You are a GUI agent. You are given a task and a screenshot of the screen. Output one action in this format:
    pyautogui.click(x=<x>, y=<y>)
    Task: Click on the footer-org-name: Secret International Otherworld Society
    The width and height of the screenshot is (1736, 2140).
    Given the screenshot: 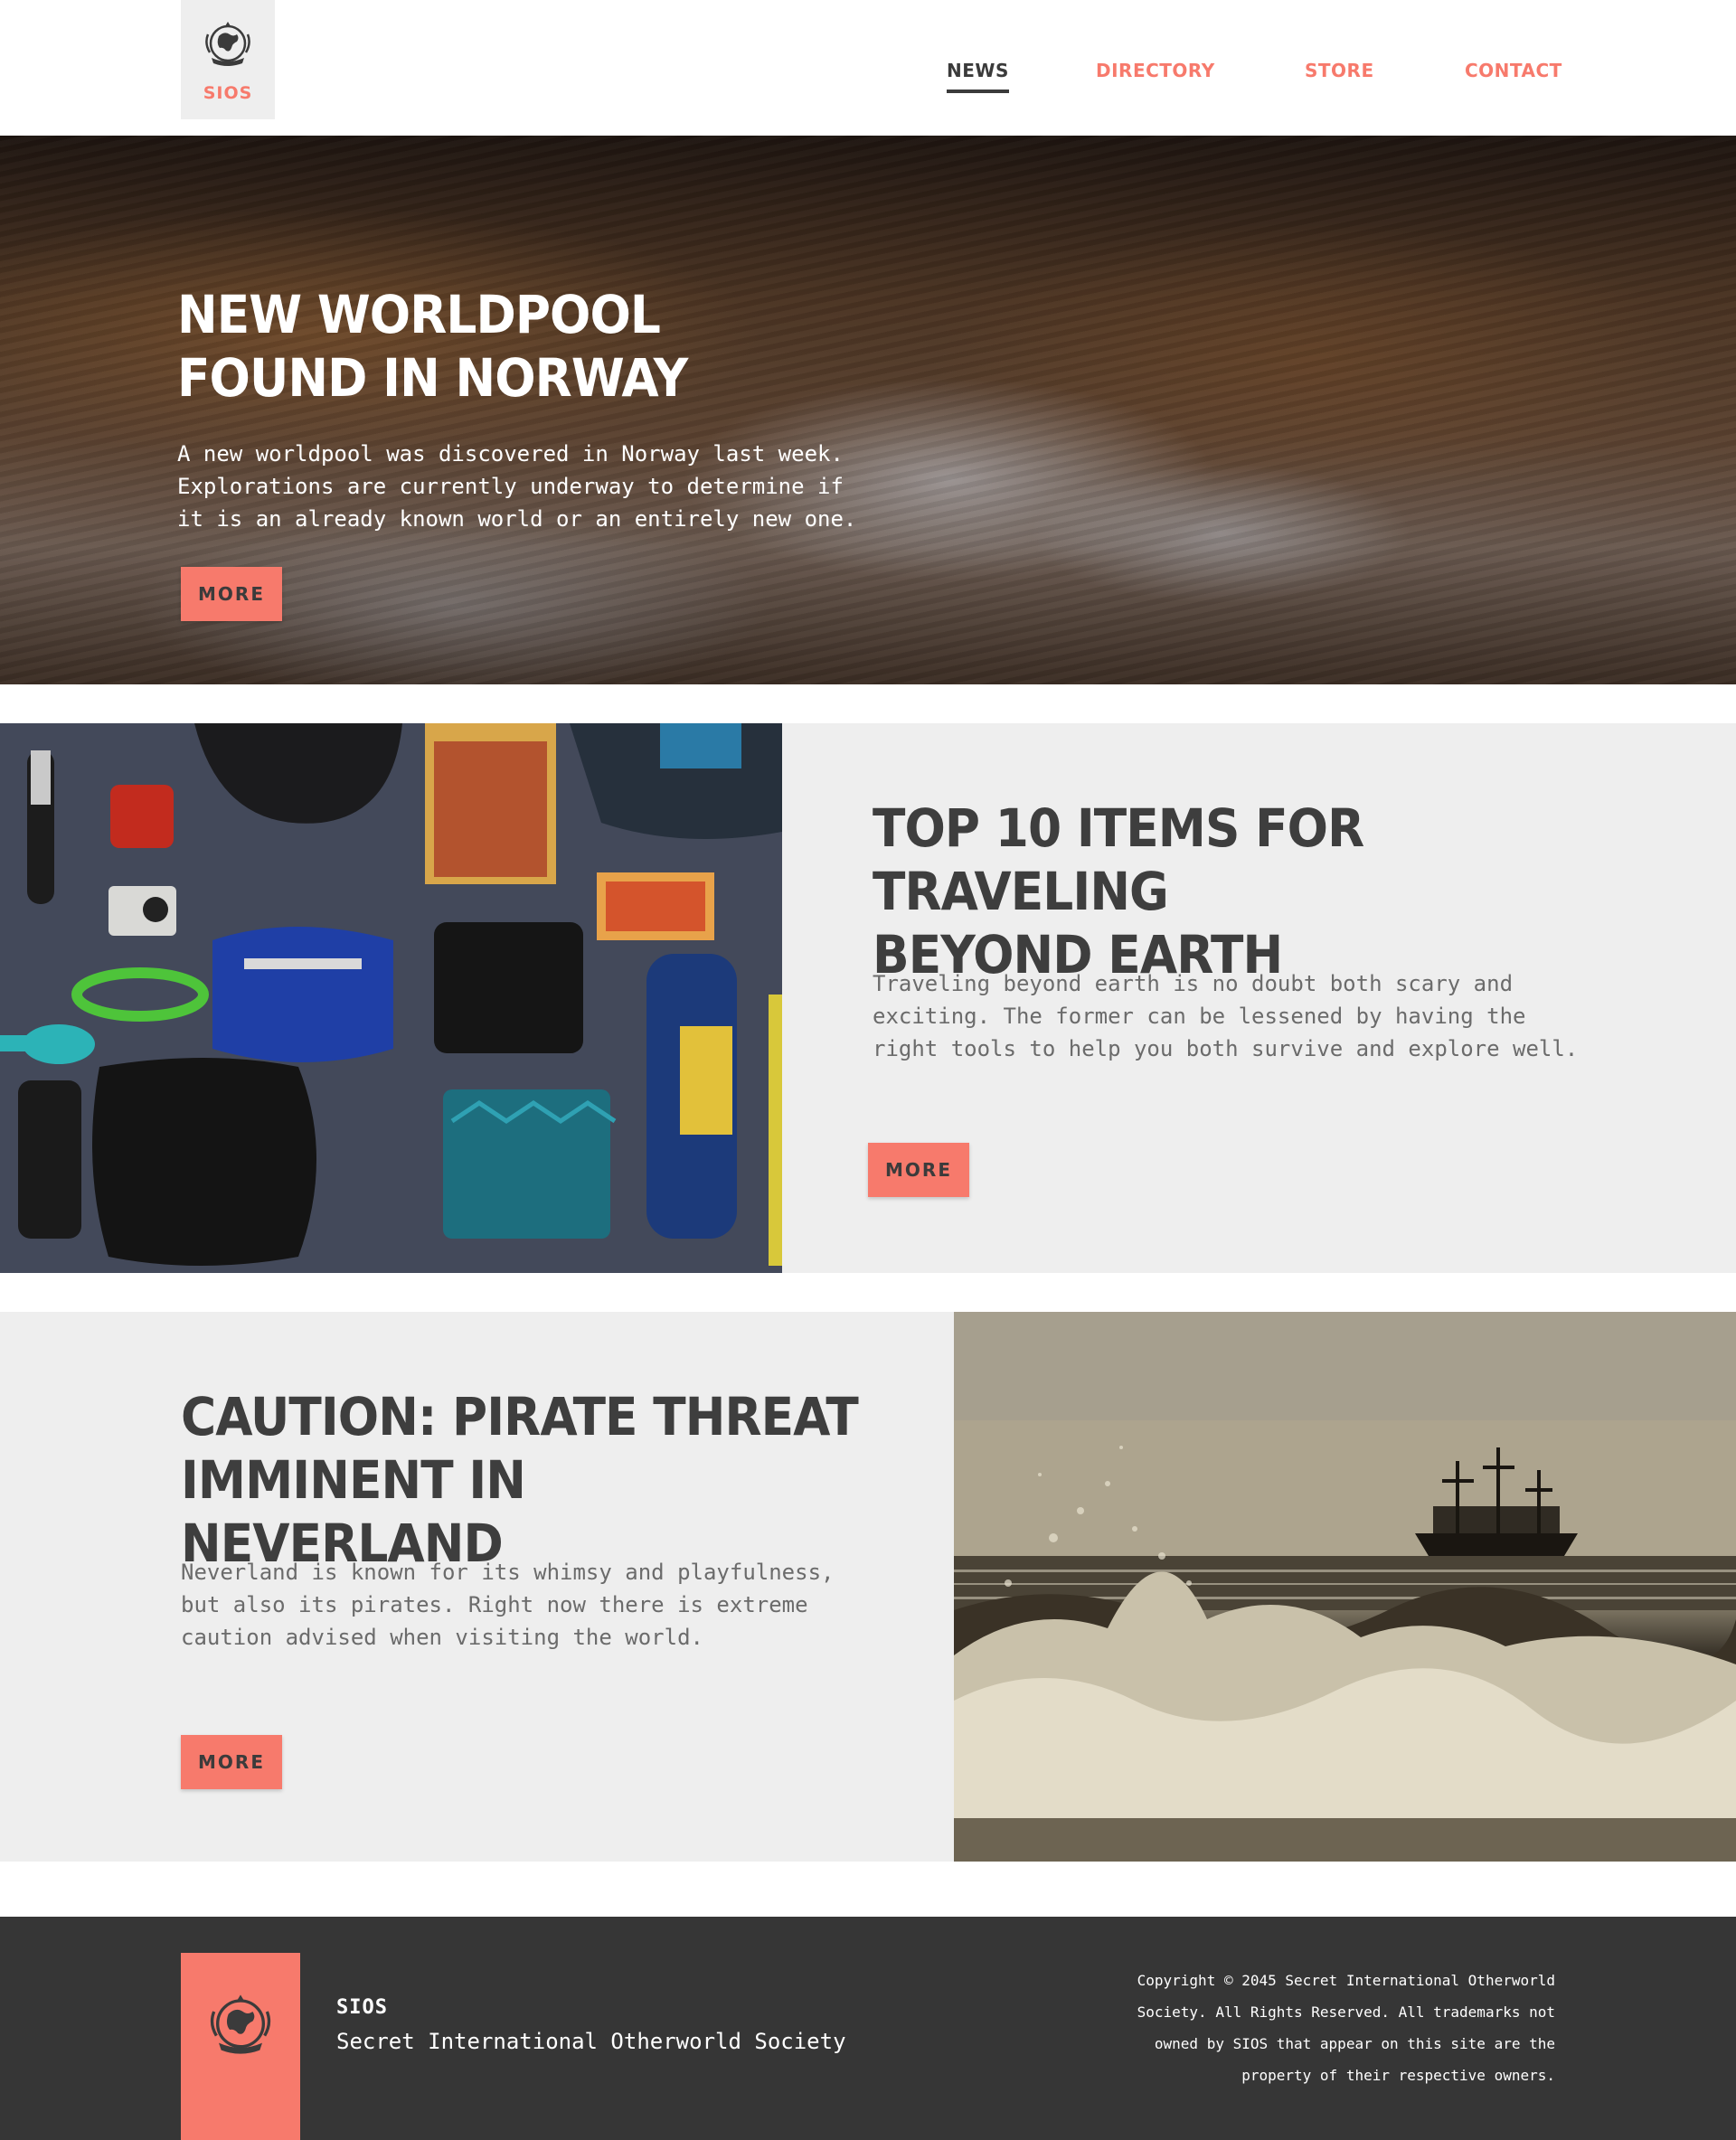 What is the action you would take?
    pyautogui.click(x=591, y=2042)
    